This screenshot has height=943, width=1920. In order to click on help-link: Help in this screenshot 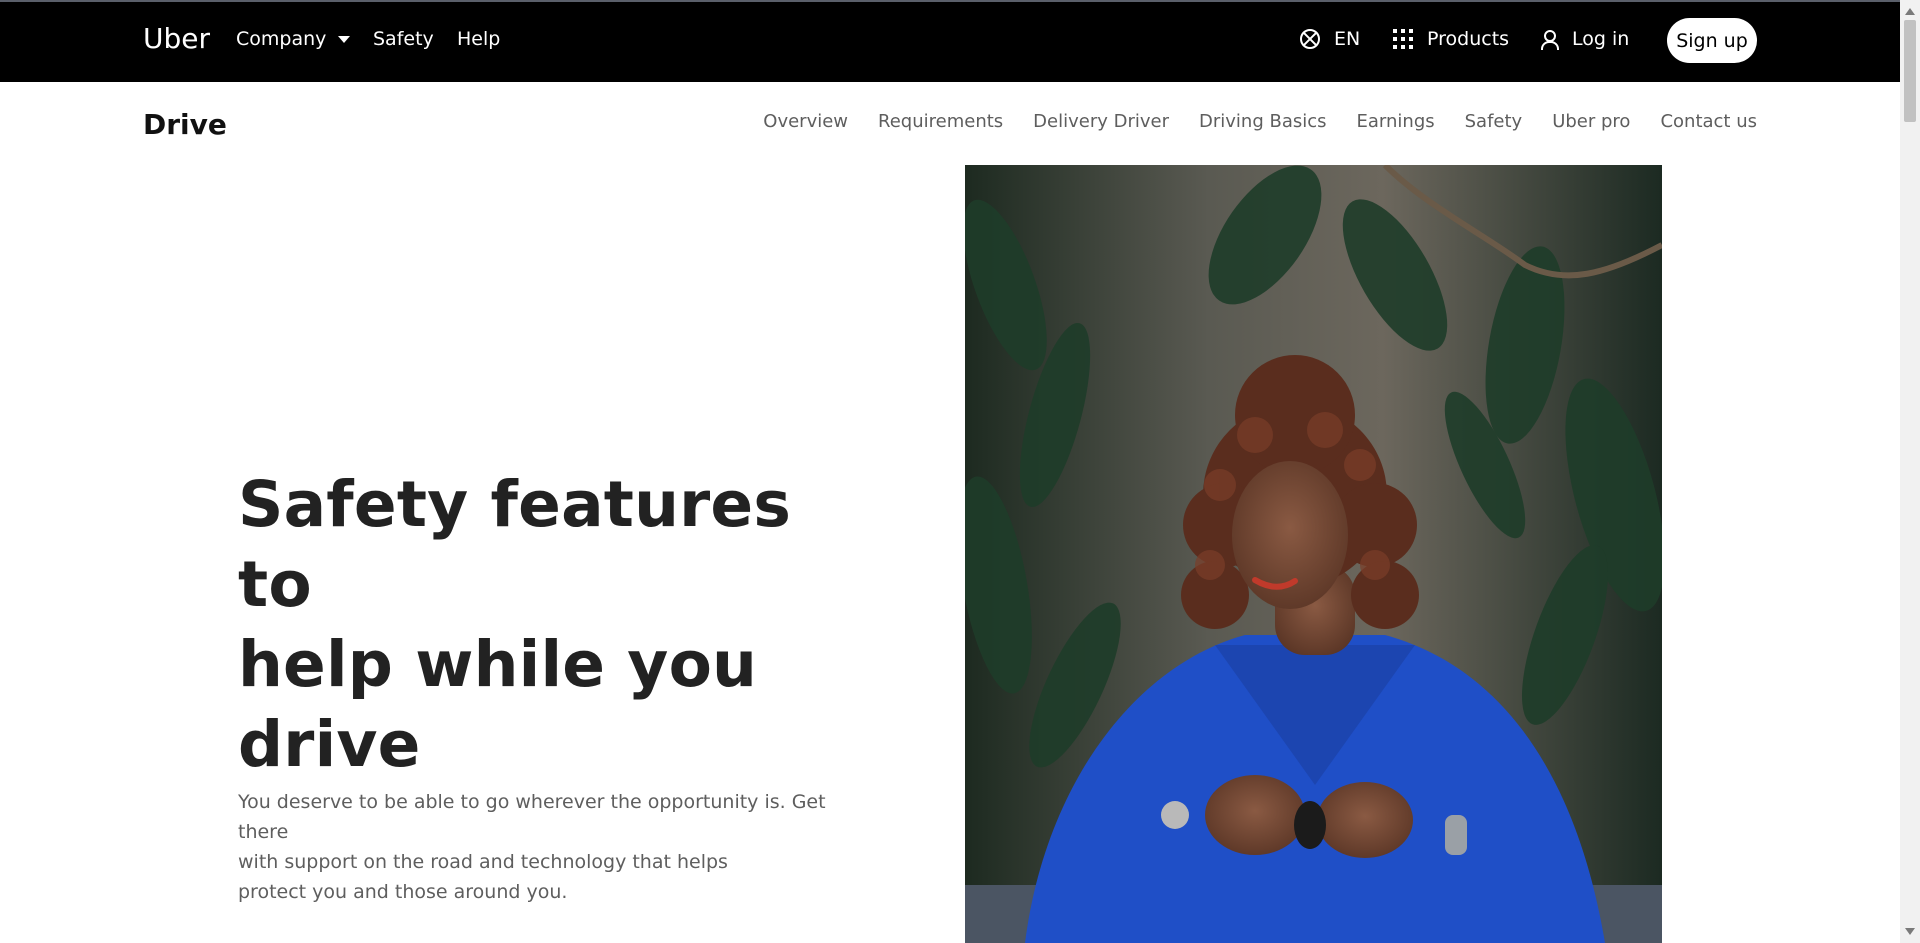, I will do `click(478, 39)`.